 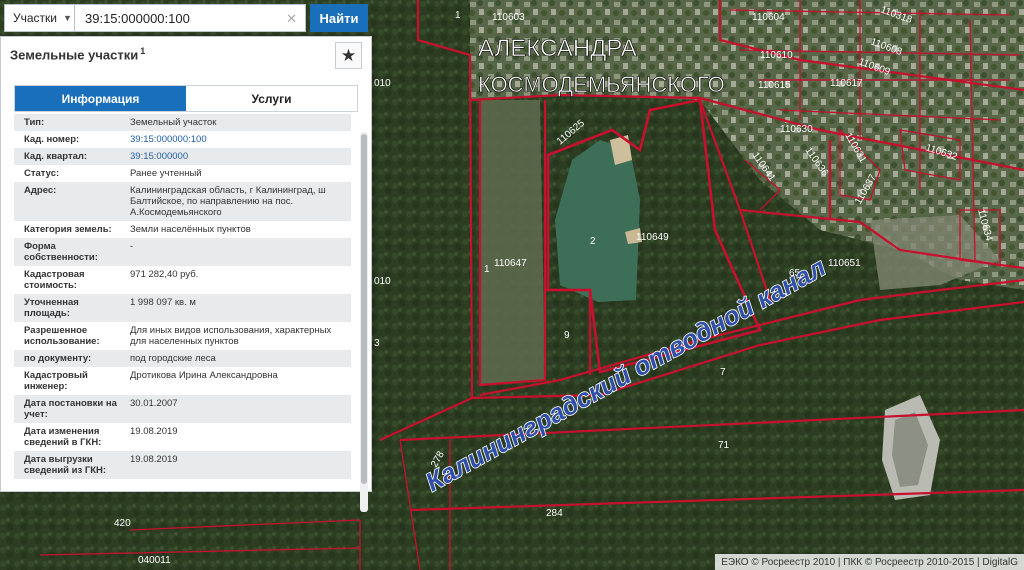 What do you see at coordinates (593, 241) in the screenshot?
I see `parcel-label: 2` at bounding box center [593, 241].